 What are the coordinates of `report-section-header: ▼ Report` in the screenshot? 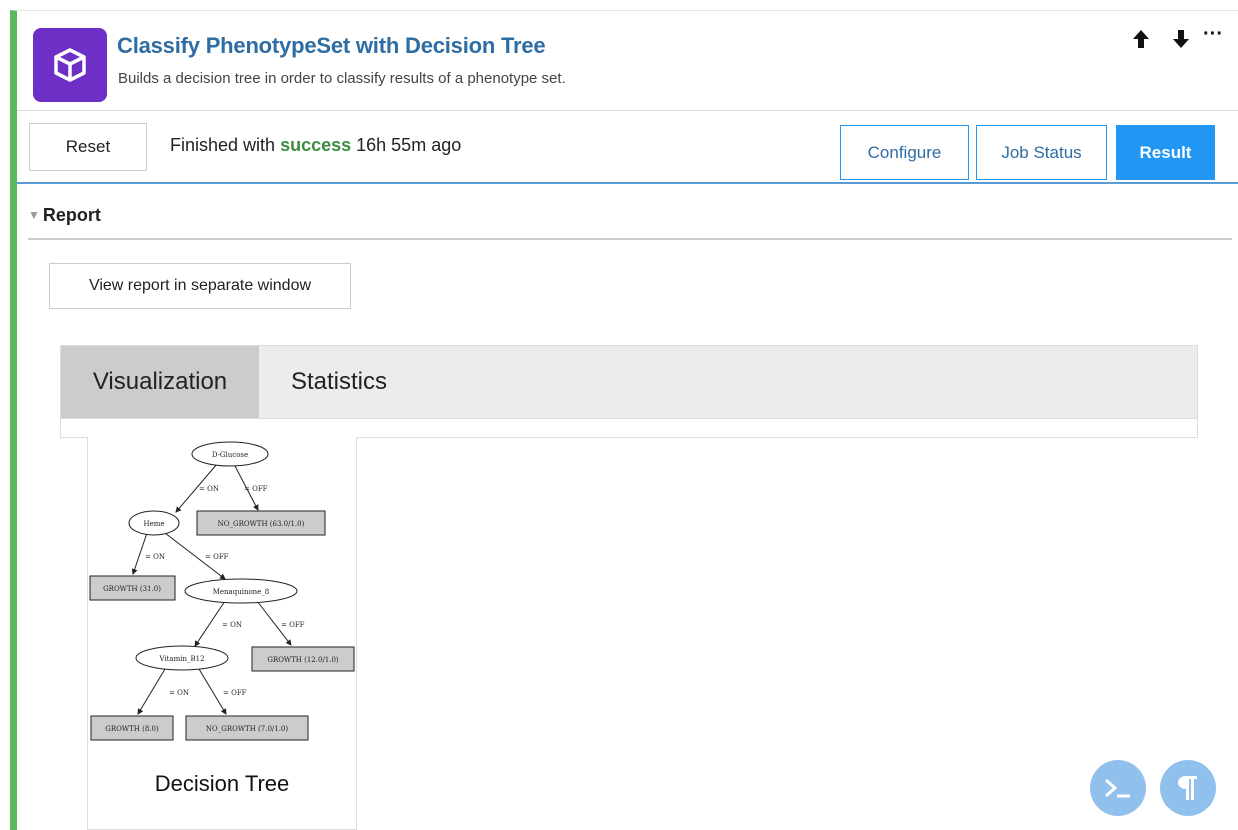 It's located at (64, 215).